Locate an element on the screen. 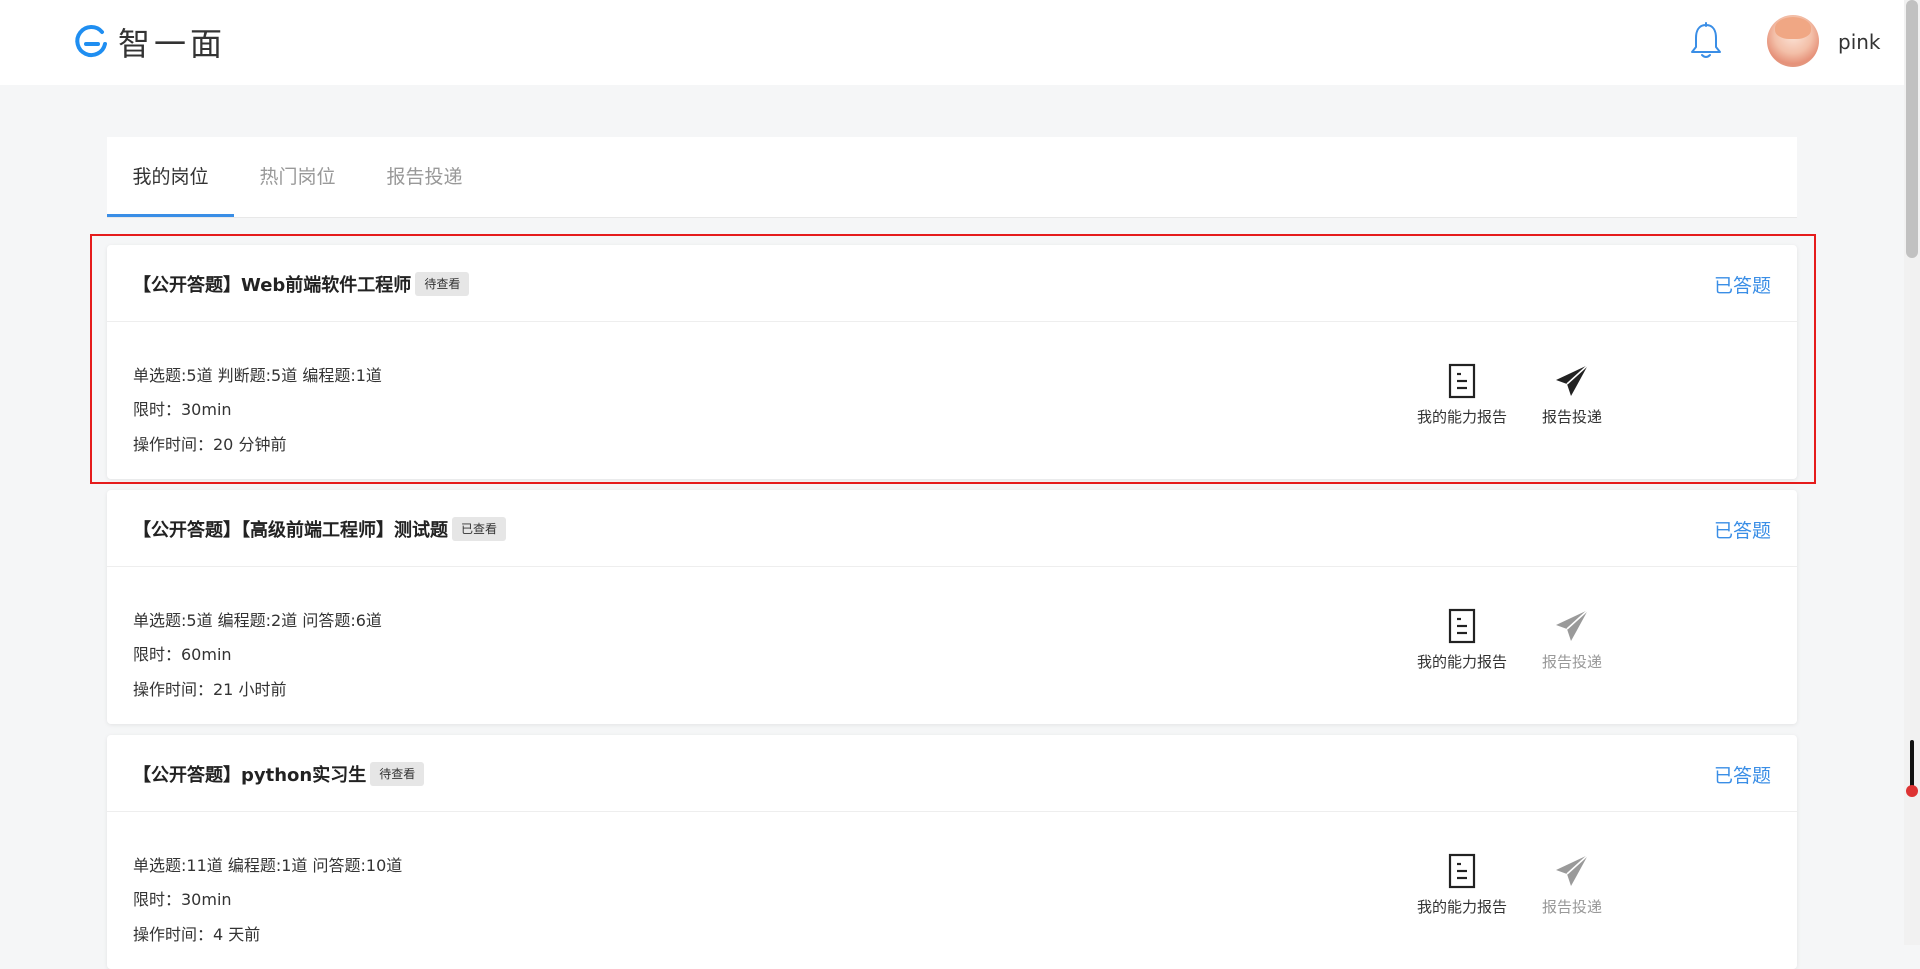 The width and height of the screenshot is (1920, 969). avatar is located at coordinates (1793, 41).